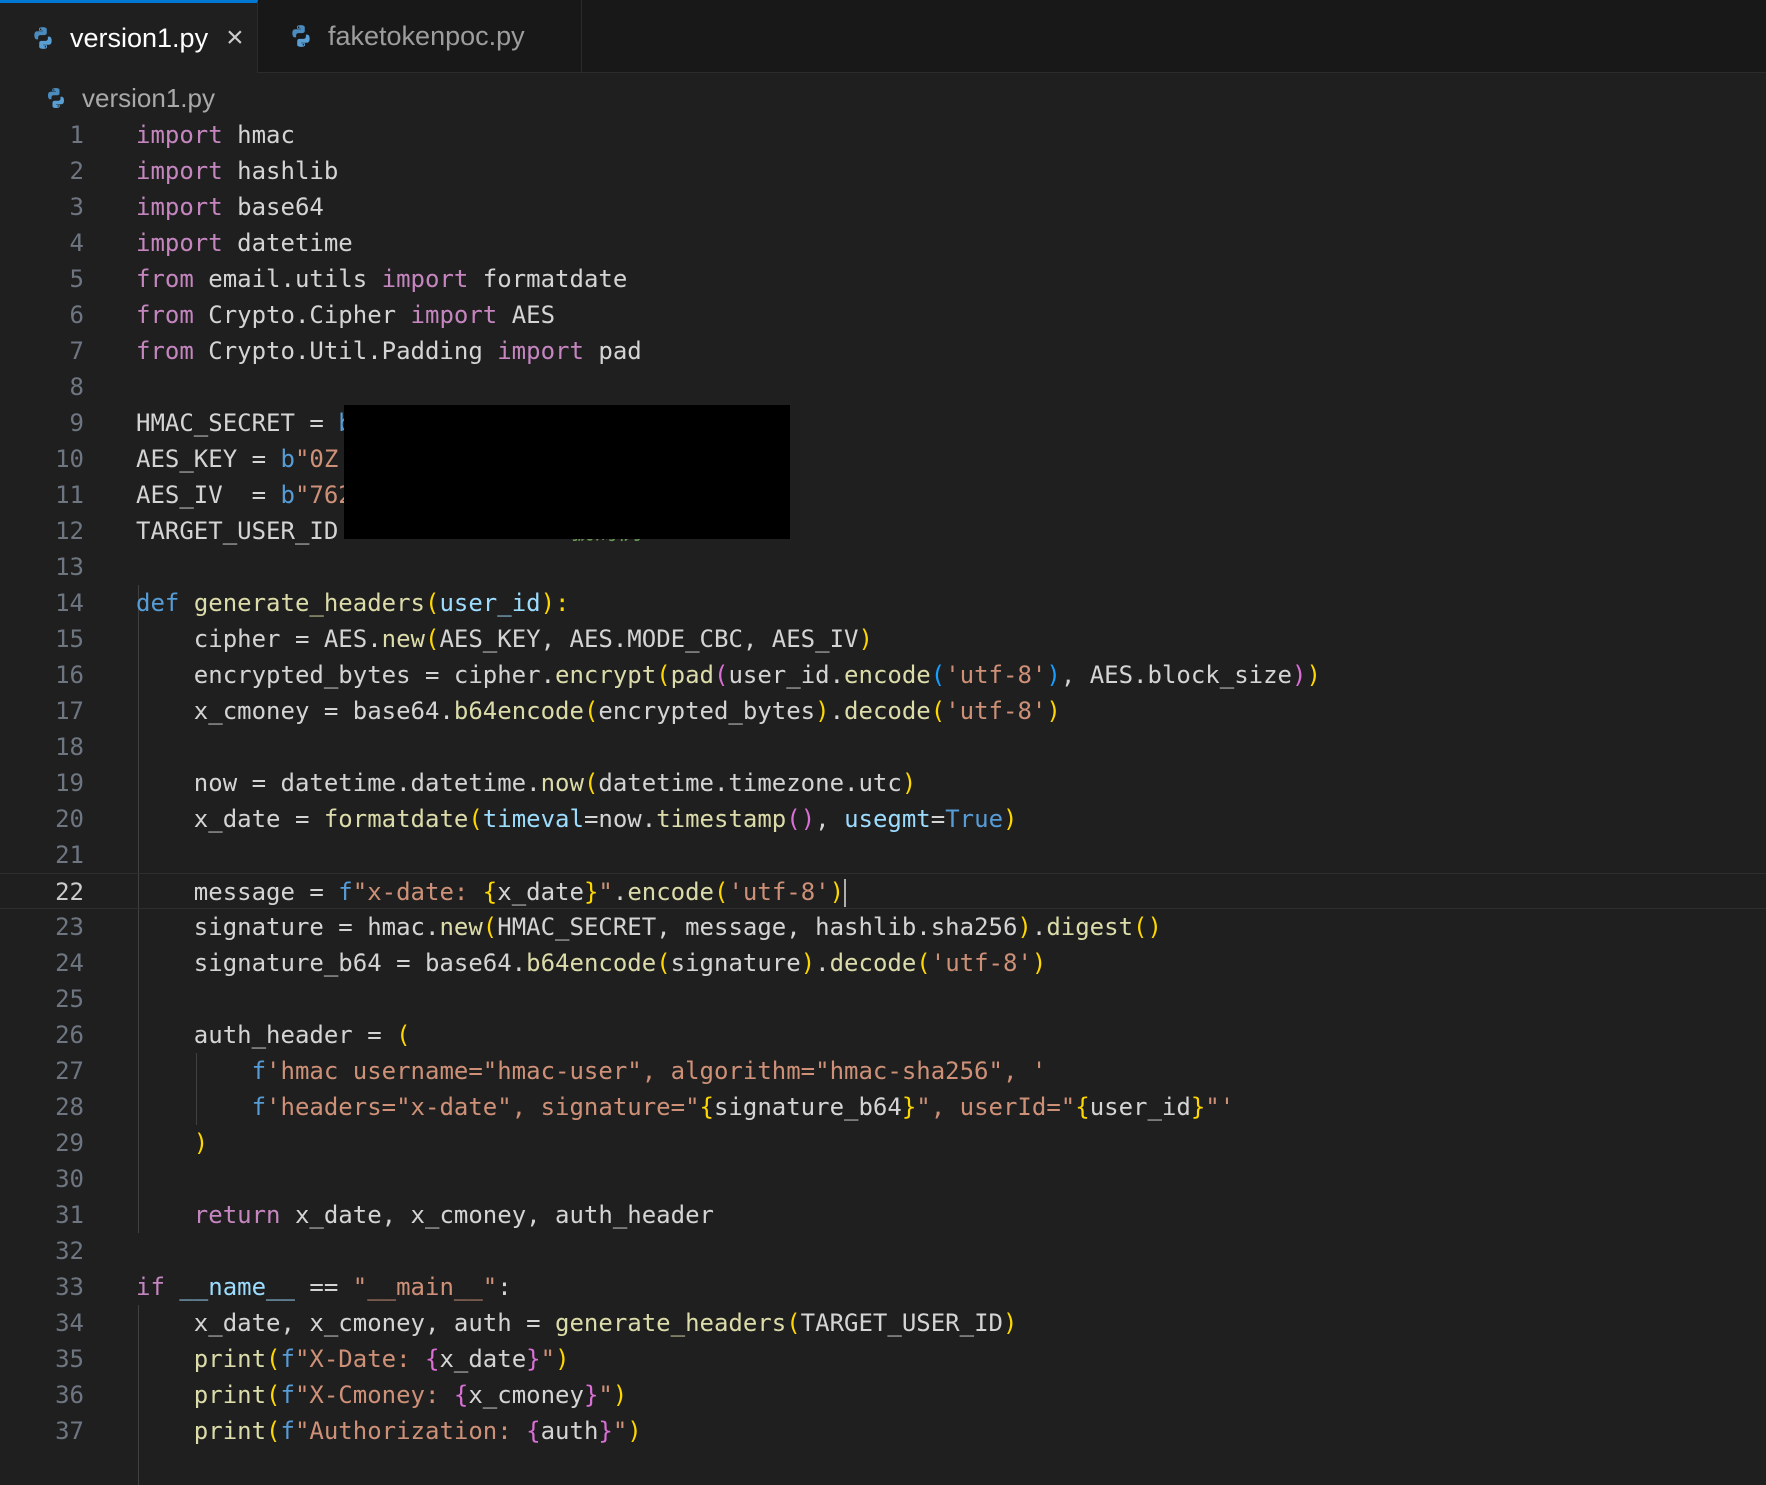  Describe the element at coordinates (235, 38) in the screenshot. I see `close-icon: ×` at that location.